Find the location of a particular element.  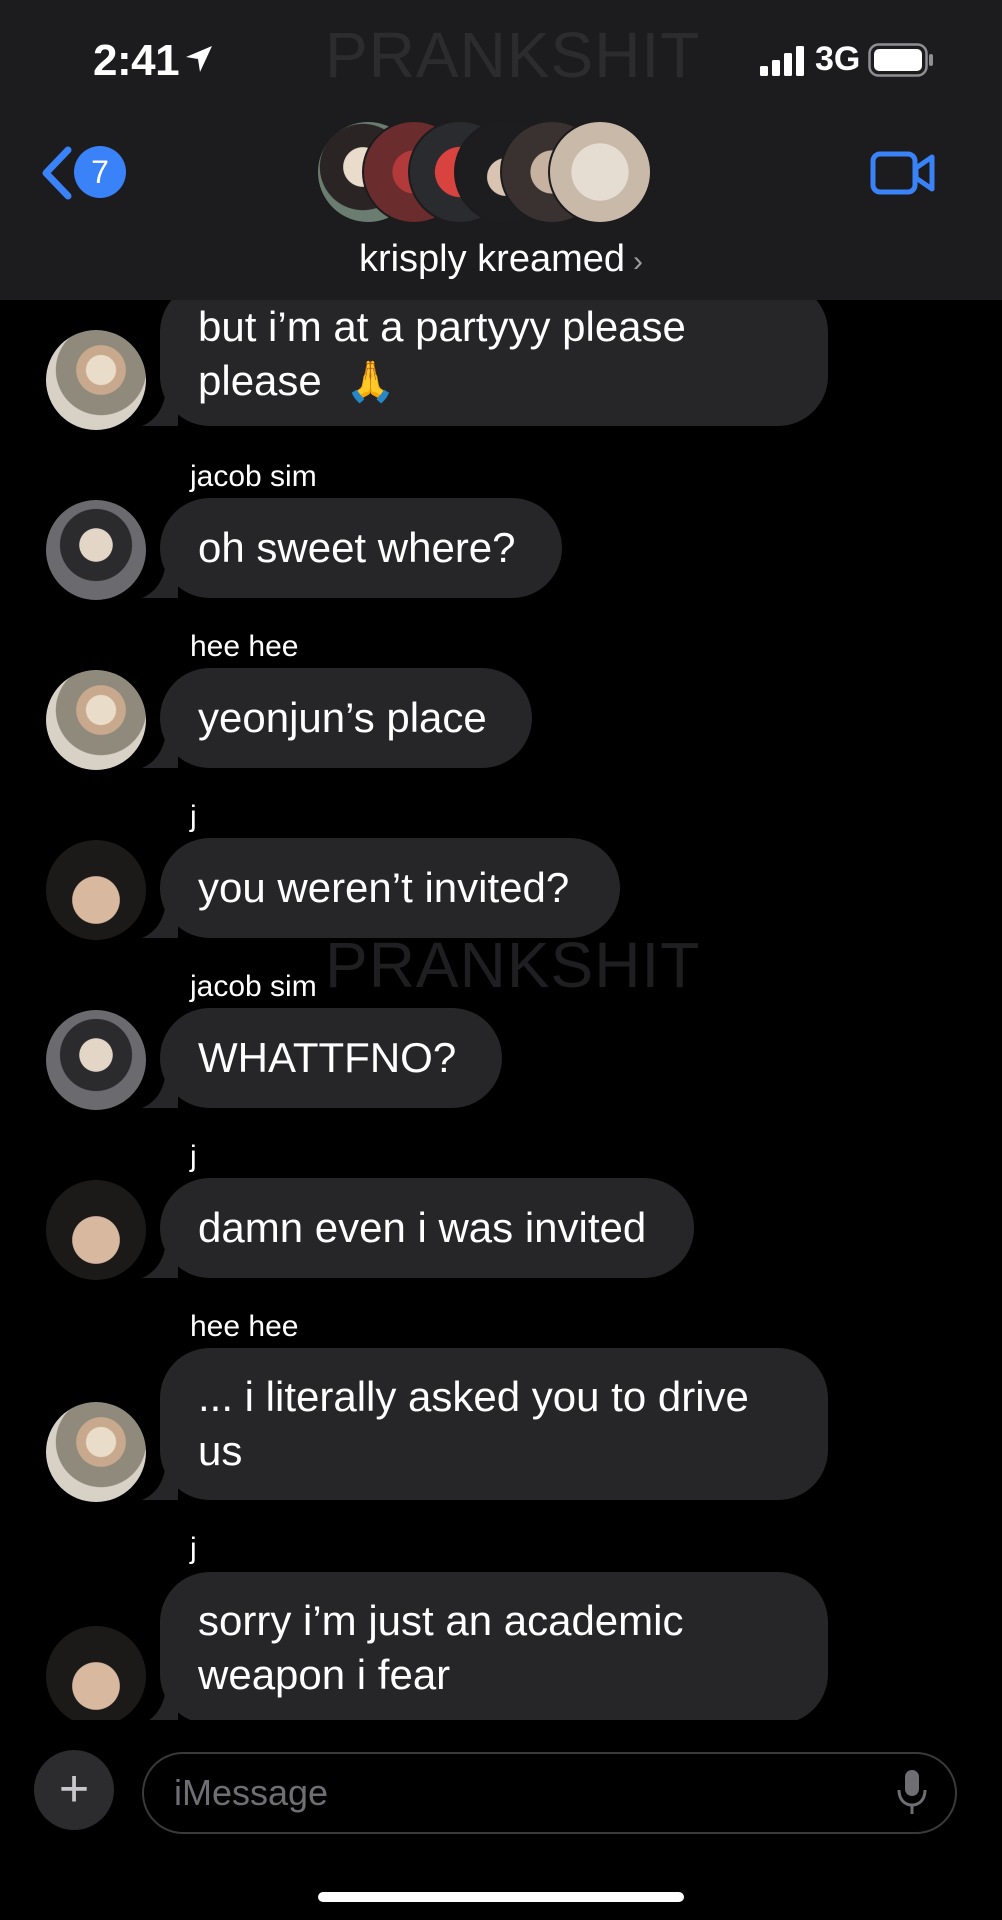

message-bubble: yeonjun’s place is located at coordinates (337, 718).